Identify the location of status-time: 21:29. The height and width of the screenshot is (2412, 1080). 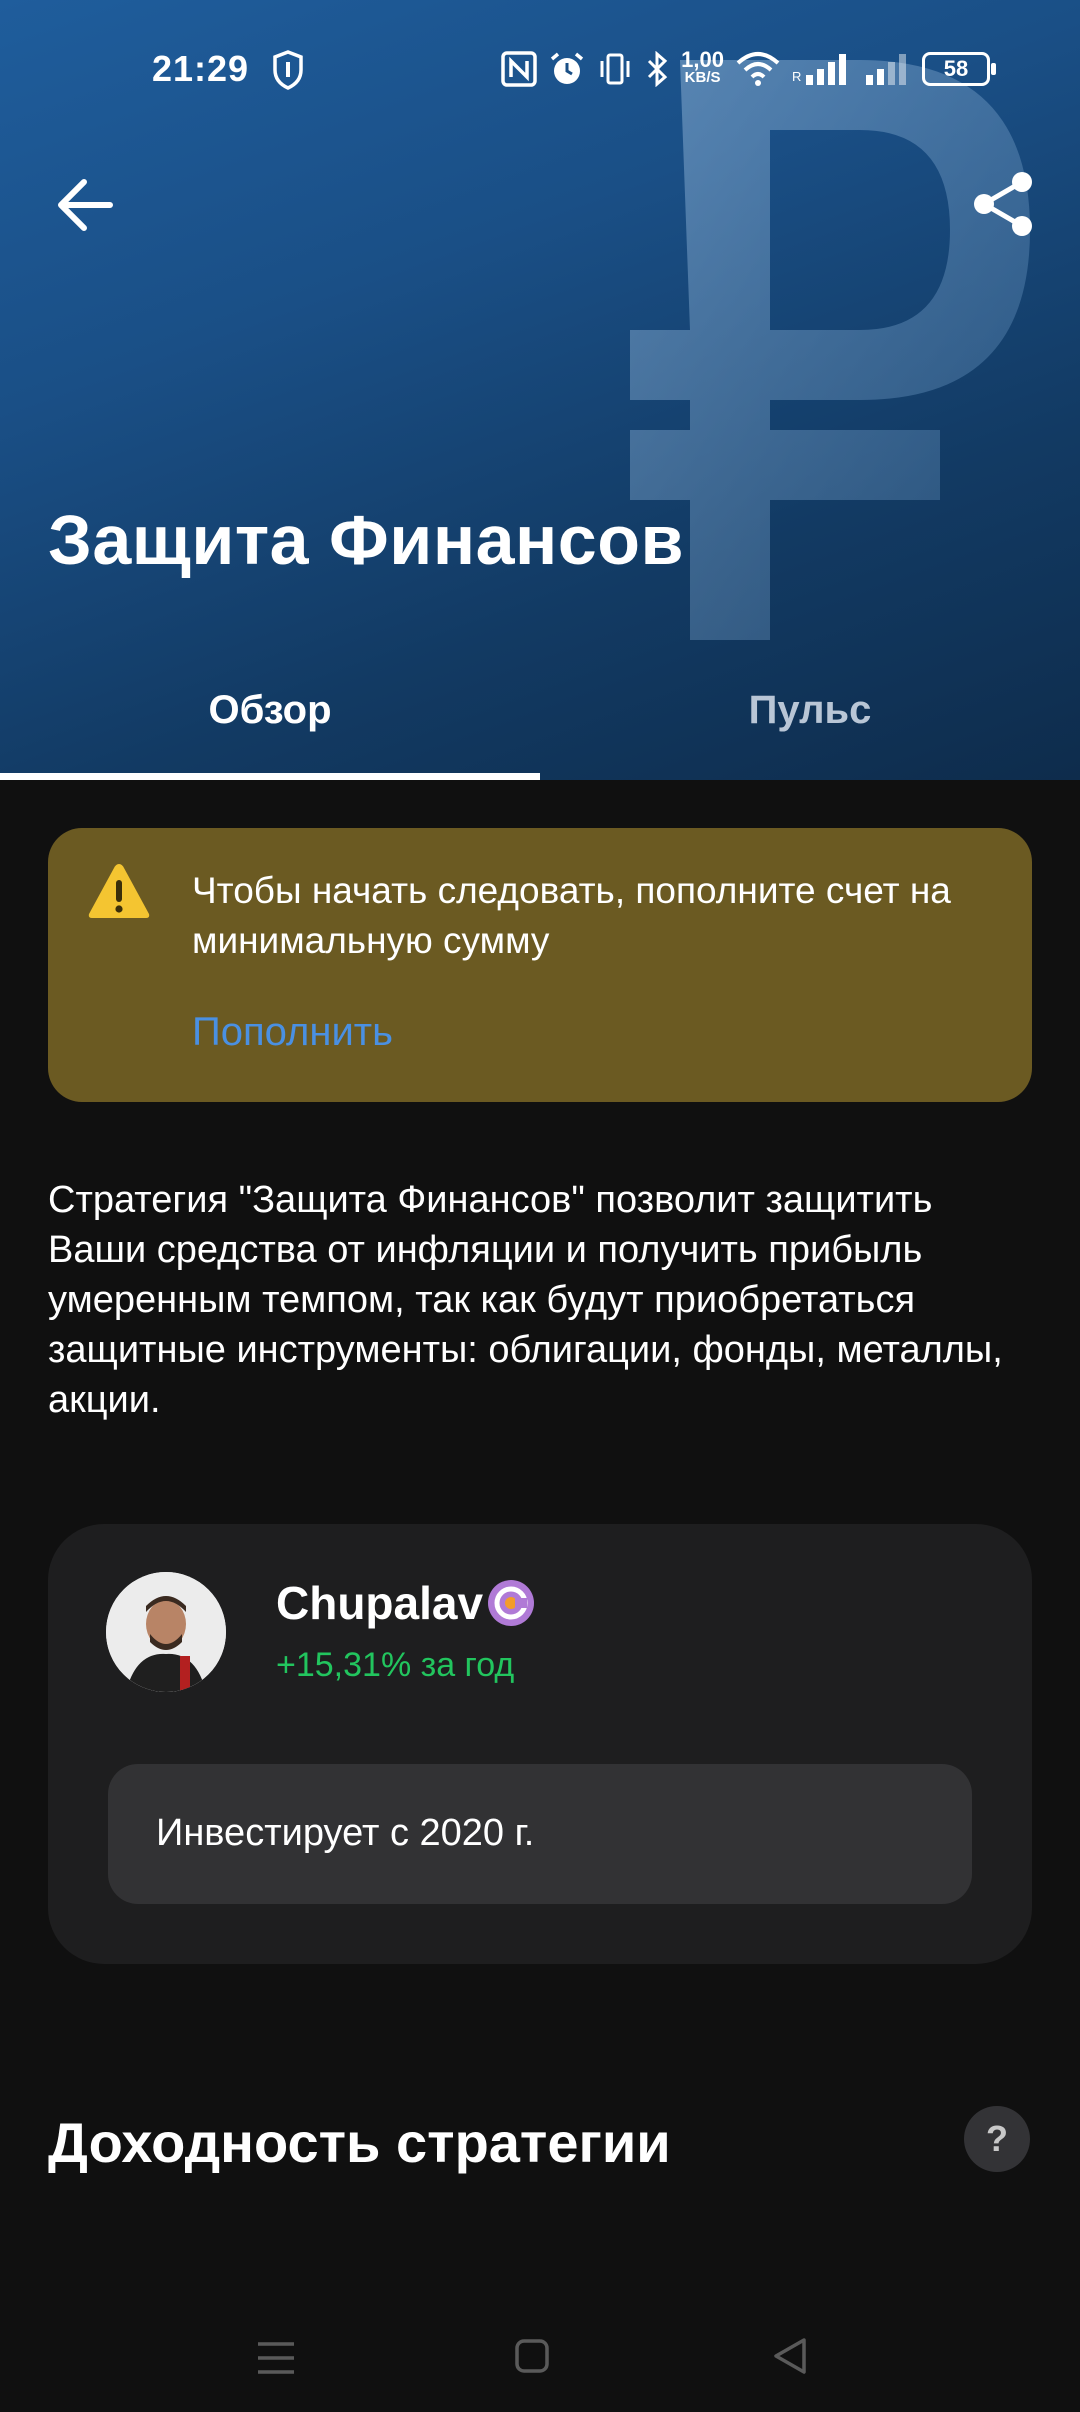
(201, 68).